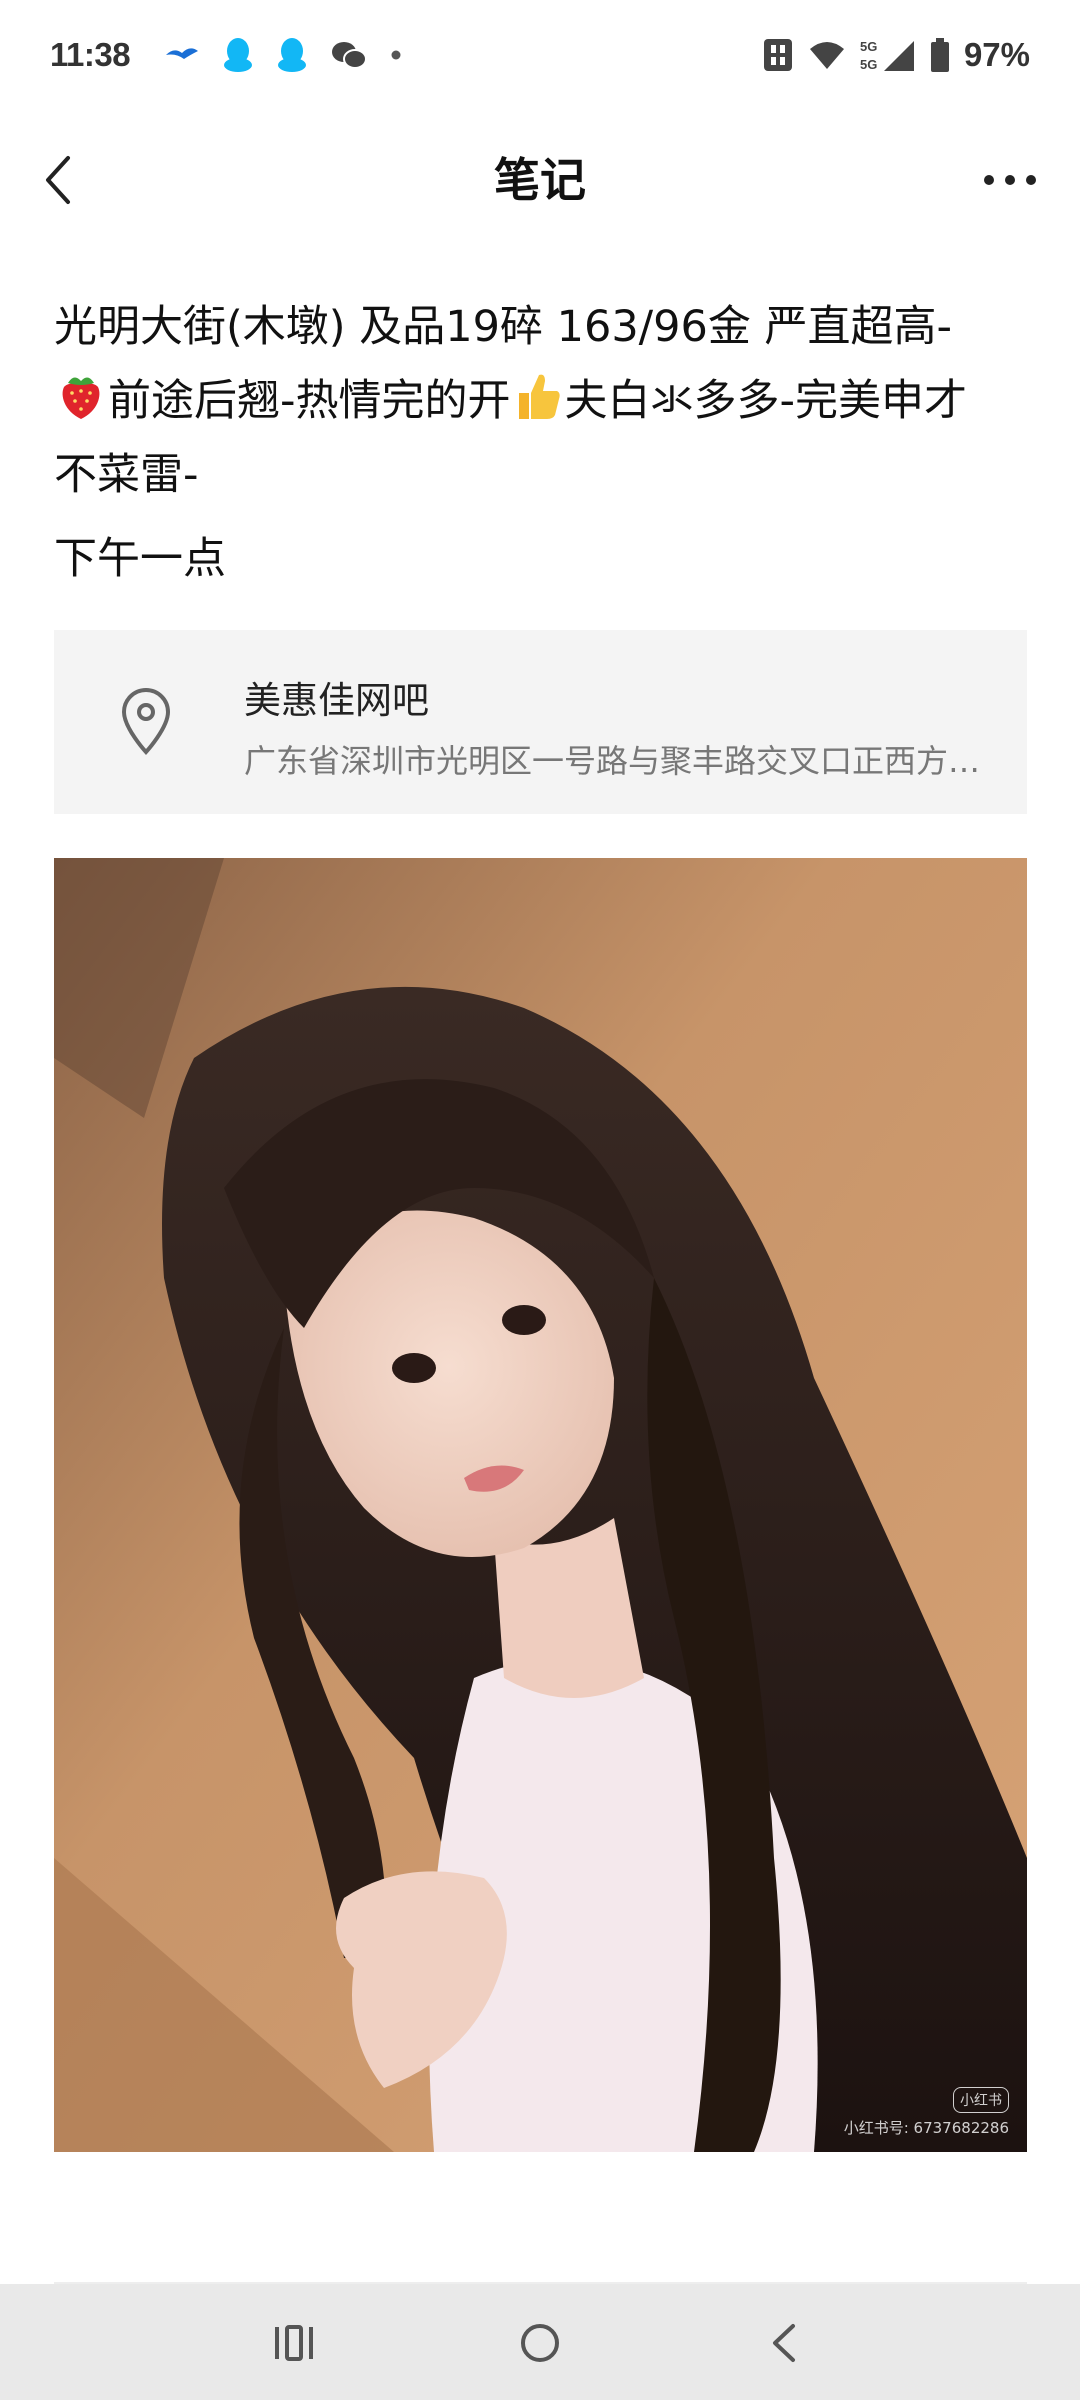 The image size is (1080, 2400). What do you see at coordinates (503, 327) in the screenshot?
I see `post-line-1: 光明大街(木墩) 及品19碎 163/96金 严直超高-` at bounding box center [503, 327].